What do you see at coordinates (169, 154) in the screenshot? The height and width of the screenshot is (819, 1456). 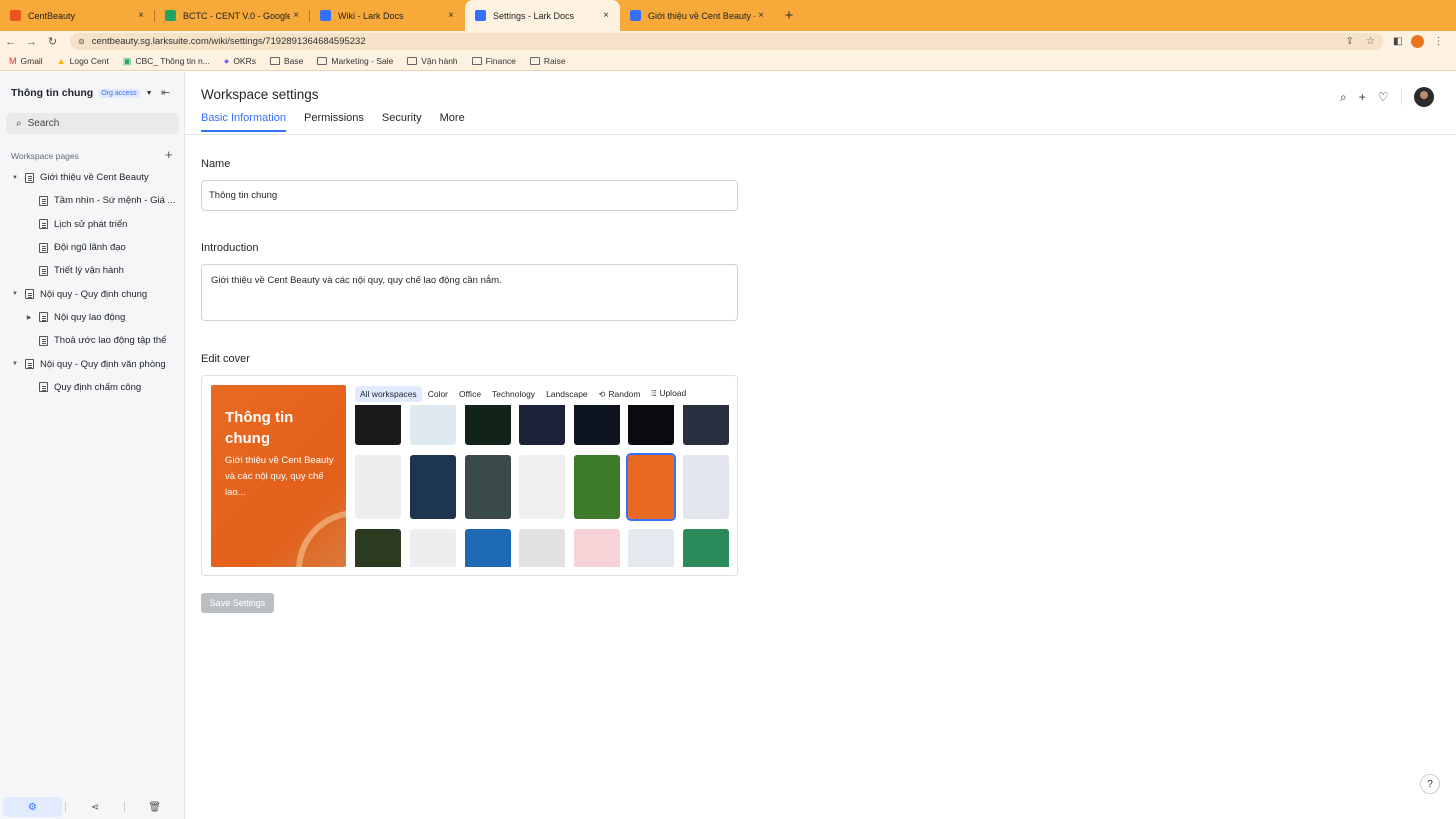 I see `add-page-icon: +` at bounding box center [169, 154].